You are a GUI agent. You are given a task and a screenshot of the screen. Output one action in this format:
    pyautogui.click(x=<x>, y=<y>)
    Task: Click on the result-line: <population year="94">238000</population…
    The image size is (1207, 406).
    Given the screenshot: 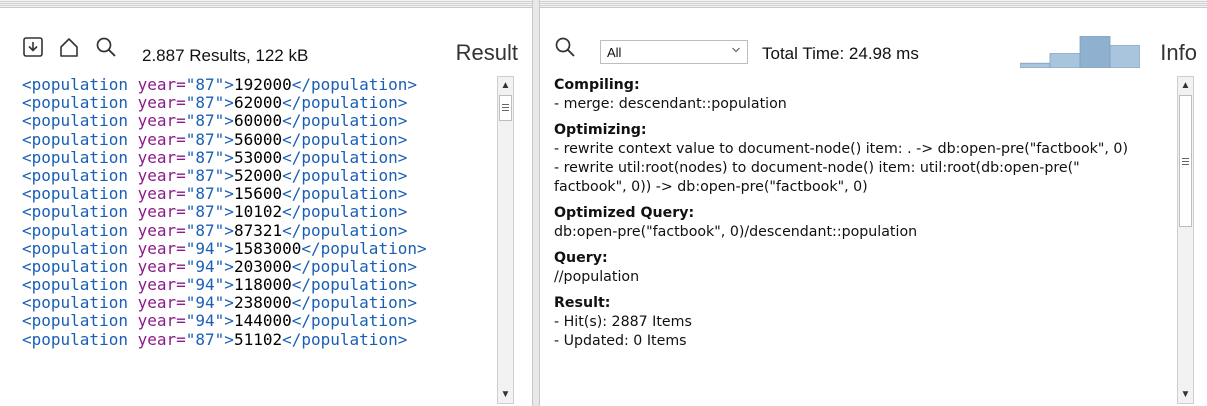 What is the action you would take?
    pyautogui.click(x=224, y=303)
    